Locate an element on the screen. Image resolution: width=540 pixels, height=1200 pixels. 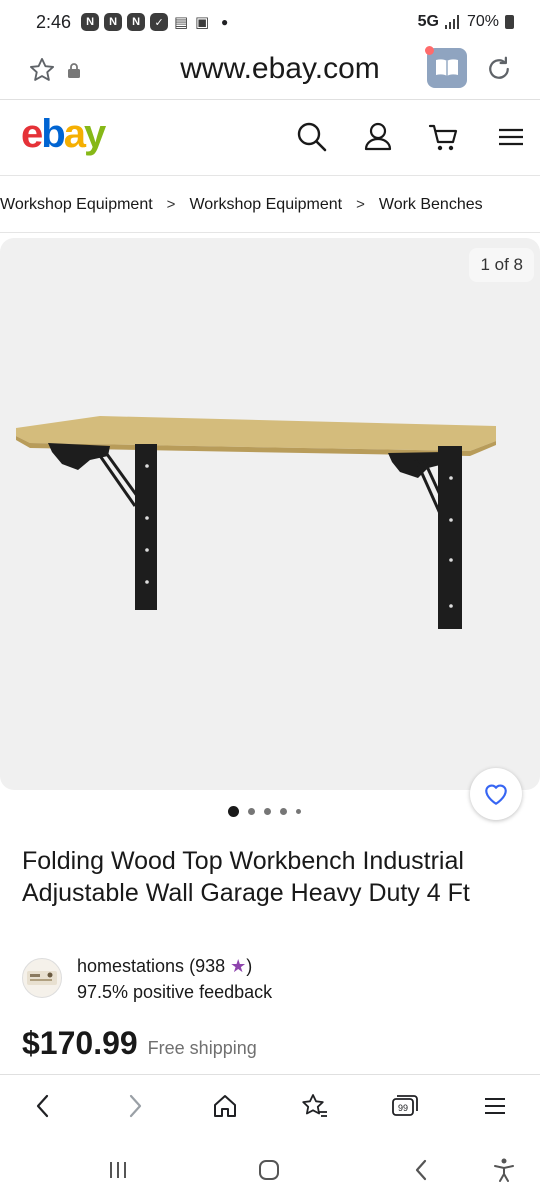
seller-score-close: ) is located at coordinates (249, 966).